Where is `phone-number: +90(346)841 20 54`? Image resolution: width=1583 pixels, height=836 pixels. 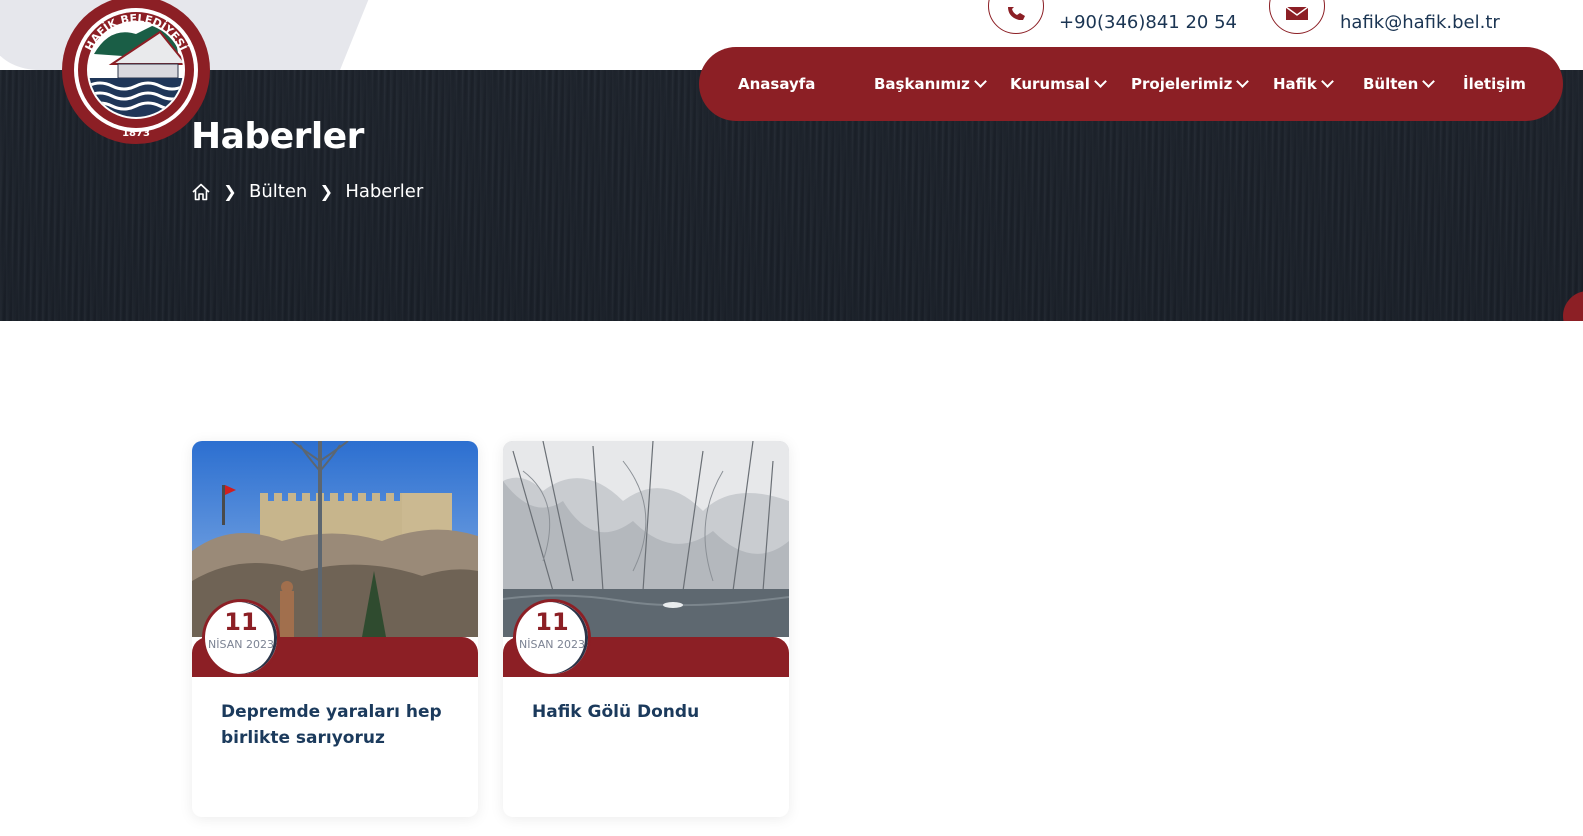 phone-number: +90(346)841 20 54 is located at coordinates (1148, 22).